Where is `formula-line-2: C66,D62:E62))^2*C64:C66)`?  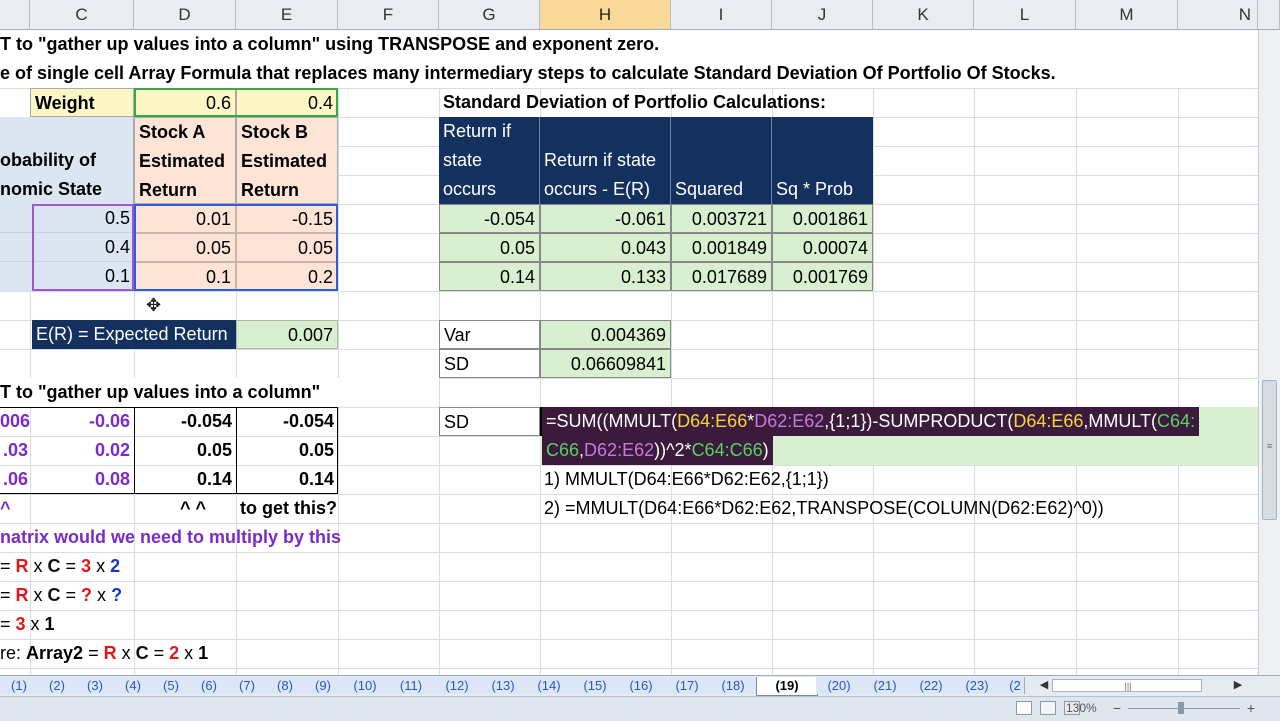 formula-line-2: C66,D62:E62))^2*C64:C66) is located at coordinates (657, 450).